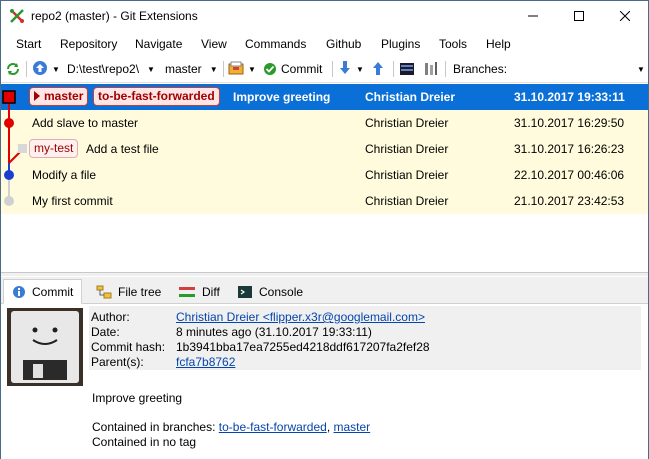  Describe the element at coordinates (140, 291) in the screenshot. I see `tab-label: File tree` at that location.